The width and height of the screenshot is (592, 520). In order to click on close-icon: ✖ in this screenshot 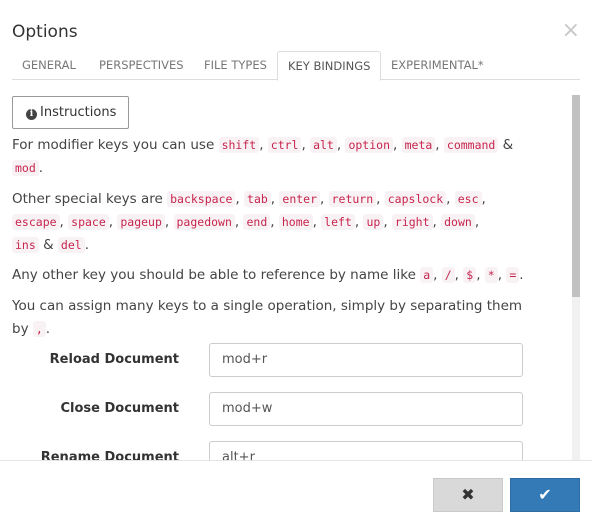, I will do `click(468, 494)`.